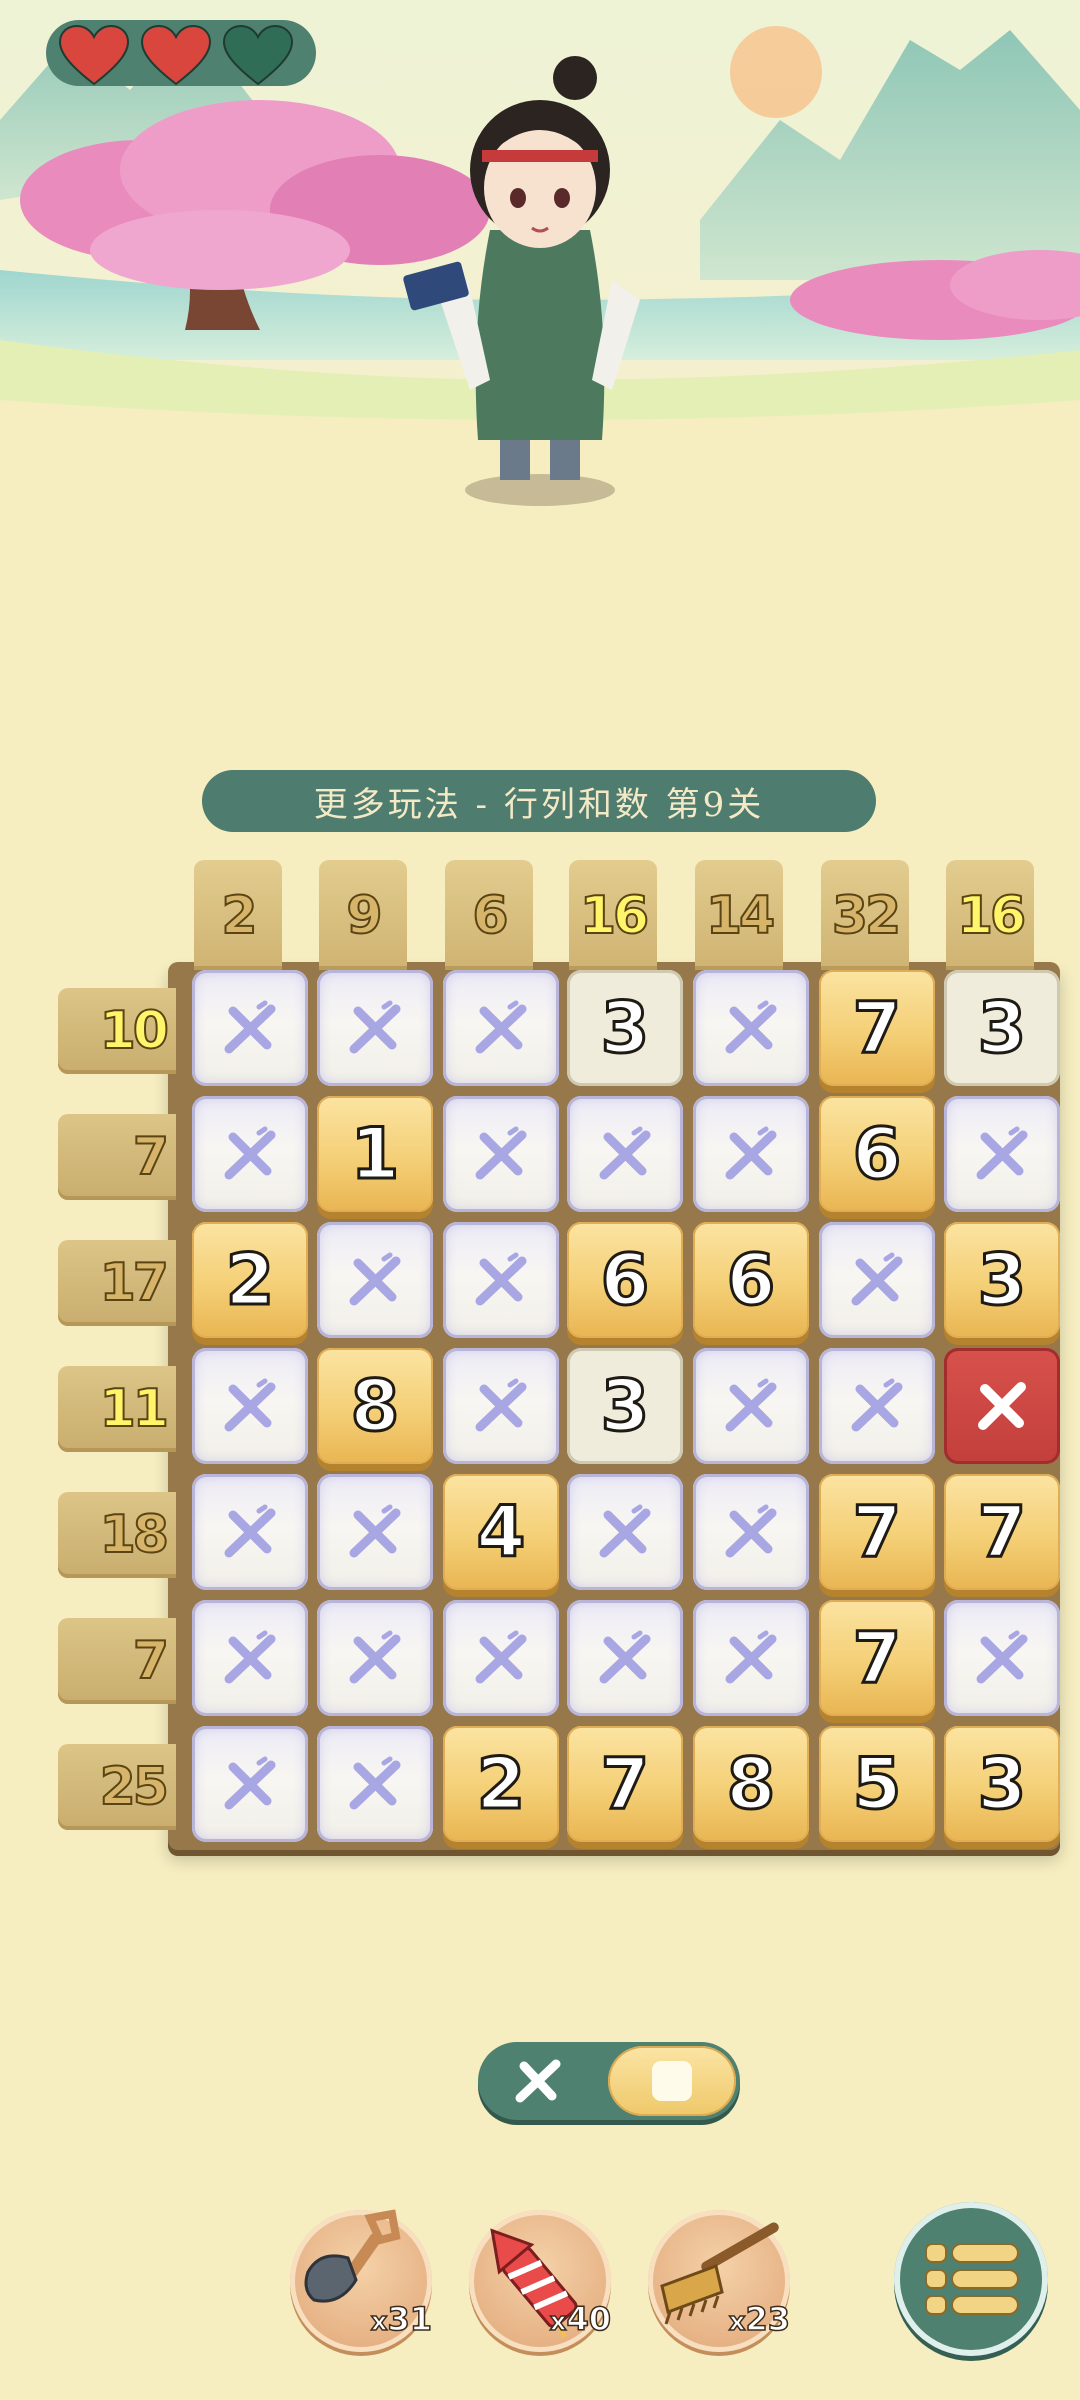 The width and height of the screenshot is (1080, 2400). I want to click on cell-error, so click(1002, 1406).